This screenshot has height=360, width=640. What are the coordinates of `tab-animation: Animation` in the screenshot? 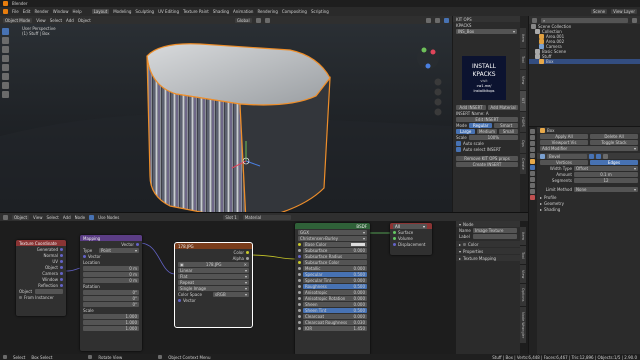 It's located at (243, 11).